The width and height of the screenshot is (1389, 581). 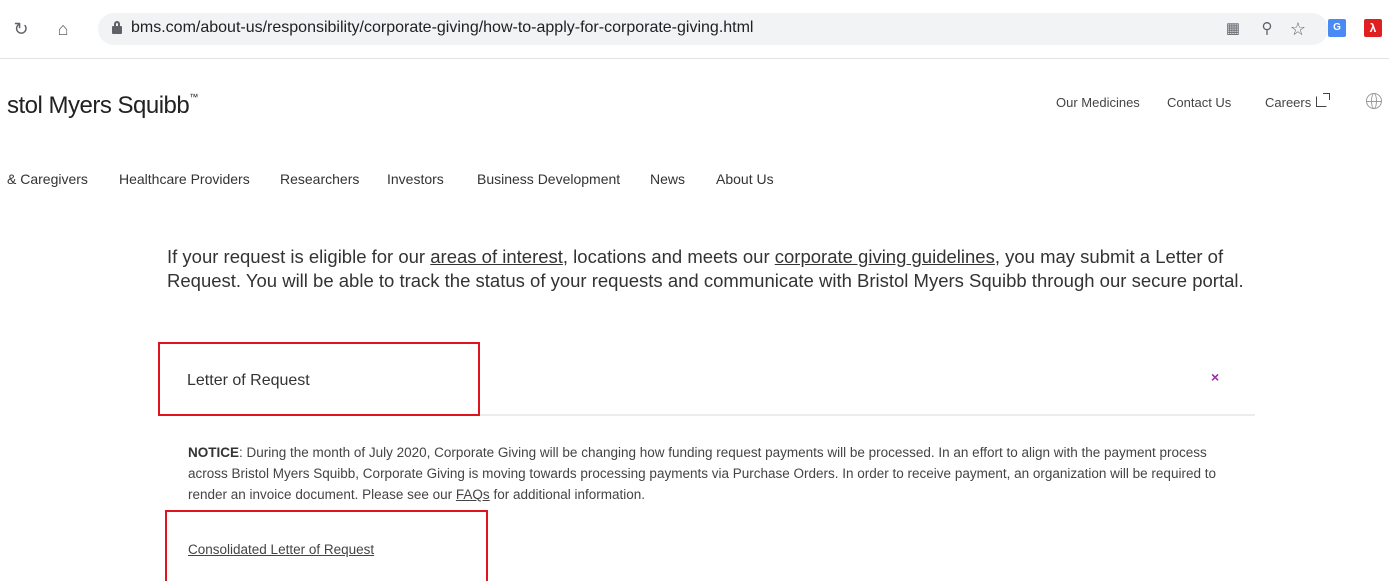 I want to click on nav-business-development: Business Development, so click(x=548, y=179).